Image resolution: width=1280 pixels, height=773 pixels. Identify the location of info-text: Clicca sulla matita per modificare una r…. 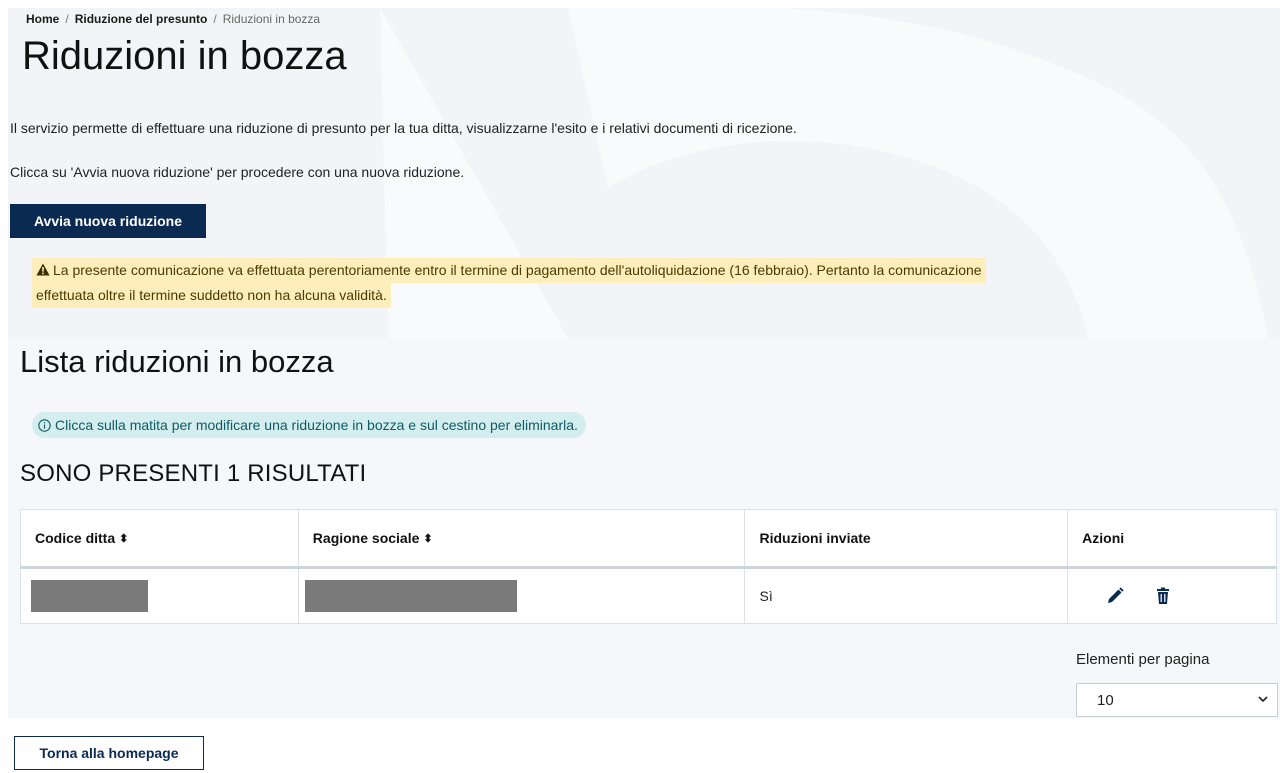
(316, 425).